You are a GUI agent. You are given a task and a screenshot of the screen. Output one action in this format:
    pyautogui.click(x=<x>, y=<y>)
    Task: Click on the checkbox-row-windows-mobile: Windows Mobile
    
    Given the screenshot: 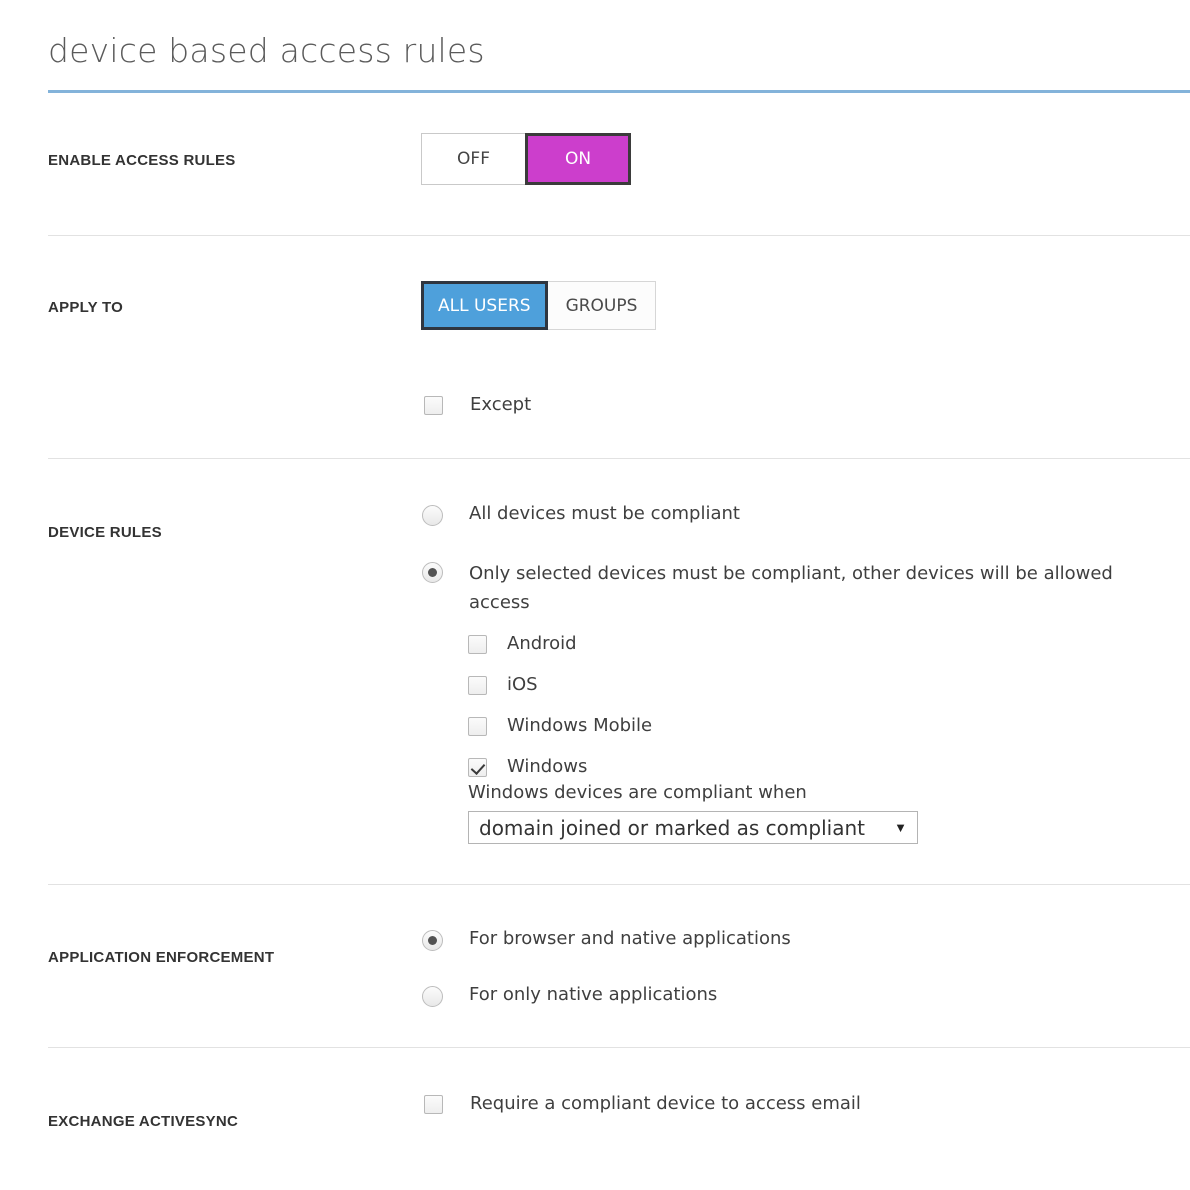 What is the action you would take?
    pyautogui.click(x=560, y=726)
    